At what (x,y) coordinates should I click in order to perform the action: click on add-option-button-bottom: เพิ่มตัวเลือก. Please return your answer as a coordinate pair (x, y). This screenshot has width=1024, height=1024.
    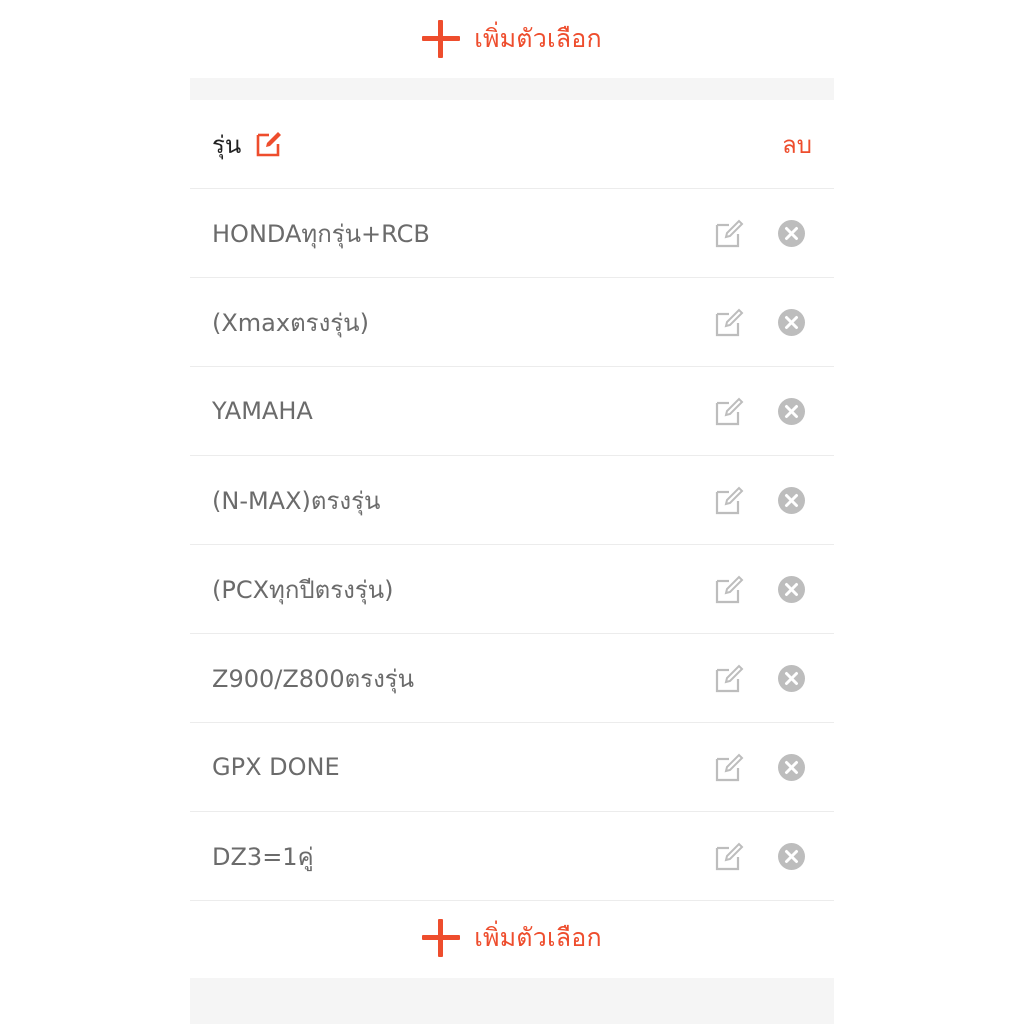
    Looking at the image, I should click on (512, 938).